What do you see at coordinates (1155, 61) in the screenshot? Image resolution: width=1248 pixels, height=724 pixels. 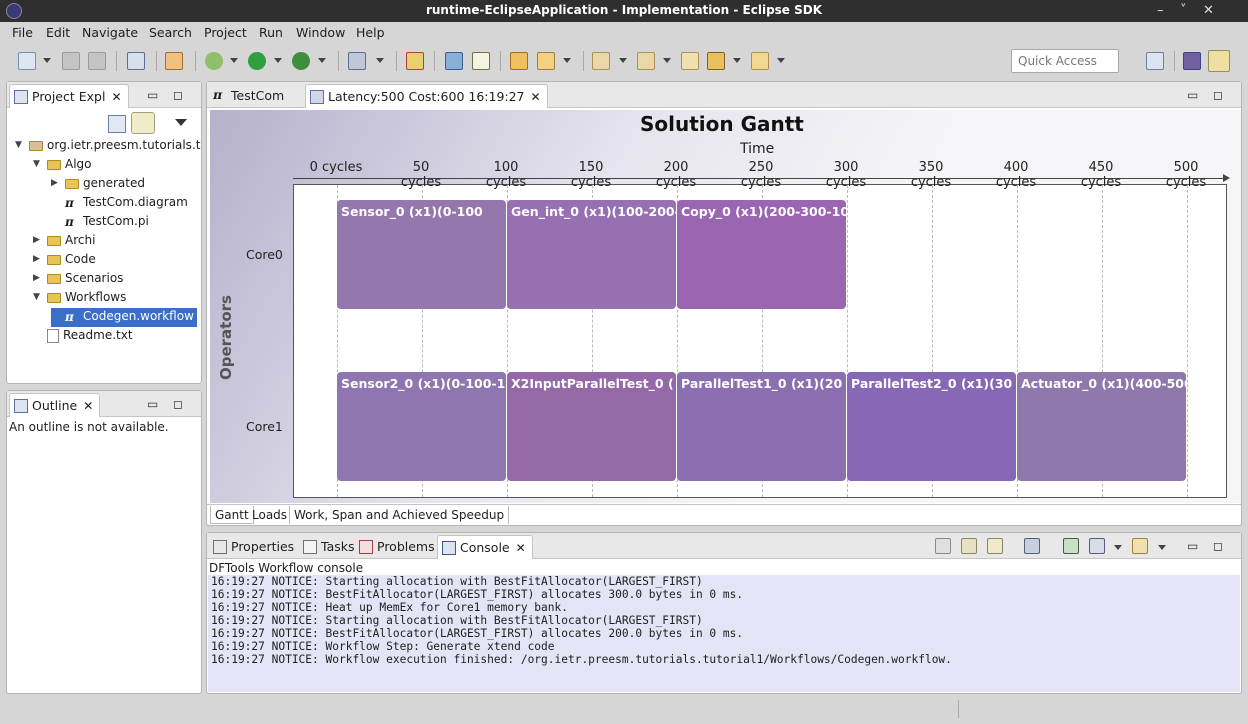 I see `open-perspective-icon` at bounding box center [1155, 61].